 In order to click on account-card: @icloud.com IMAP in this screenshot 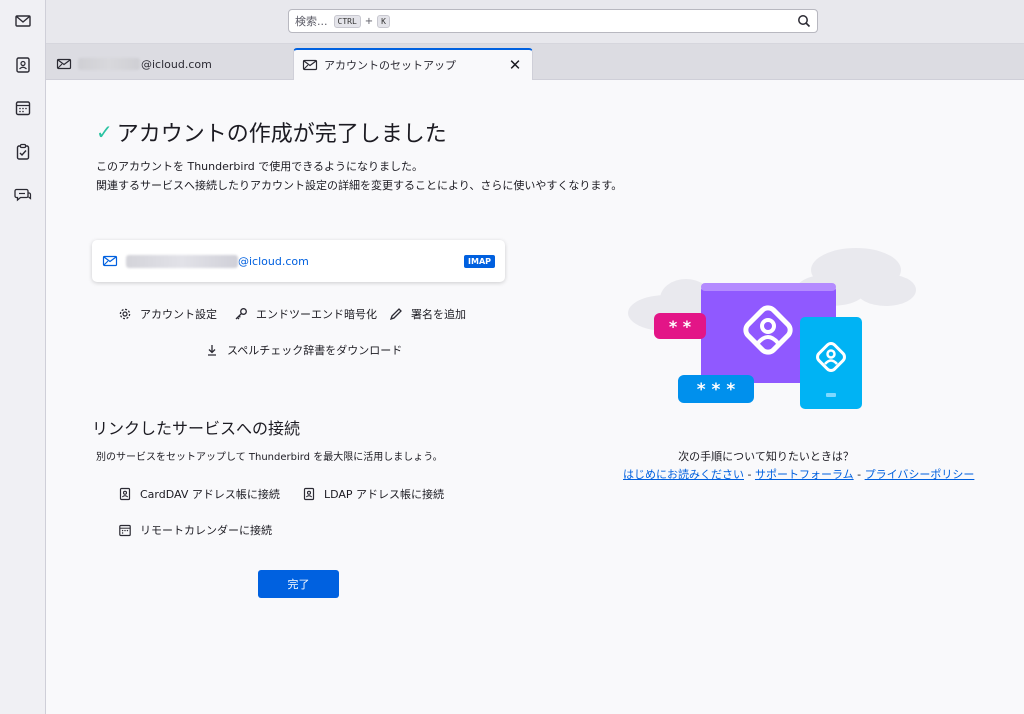, I will do `click(298, 261)`.